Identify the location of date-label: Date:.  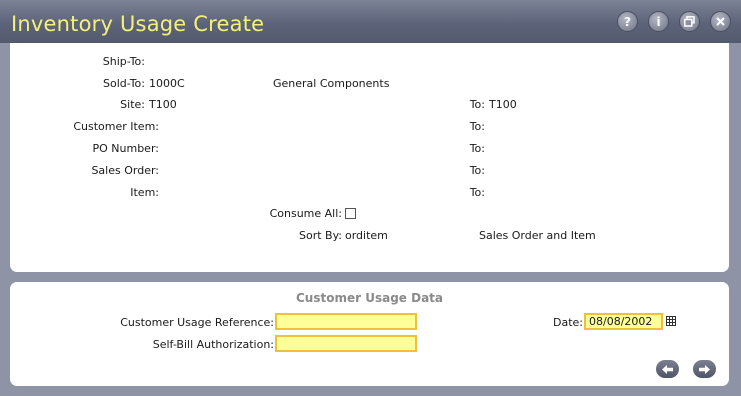
(568, 322).